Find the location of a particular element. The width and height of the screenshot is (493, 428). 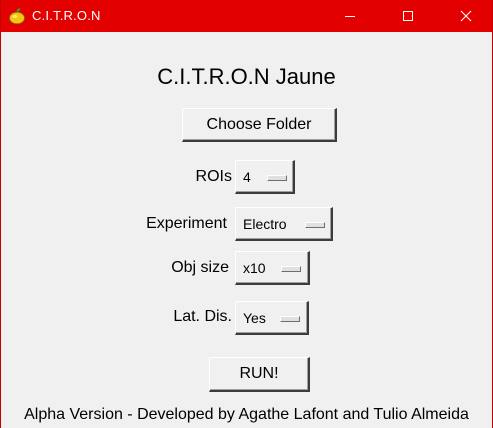

experiment-value: Electro is located at coordinates (265, 224).